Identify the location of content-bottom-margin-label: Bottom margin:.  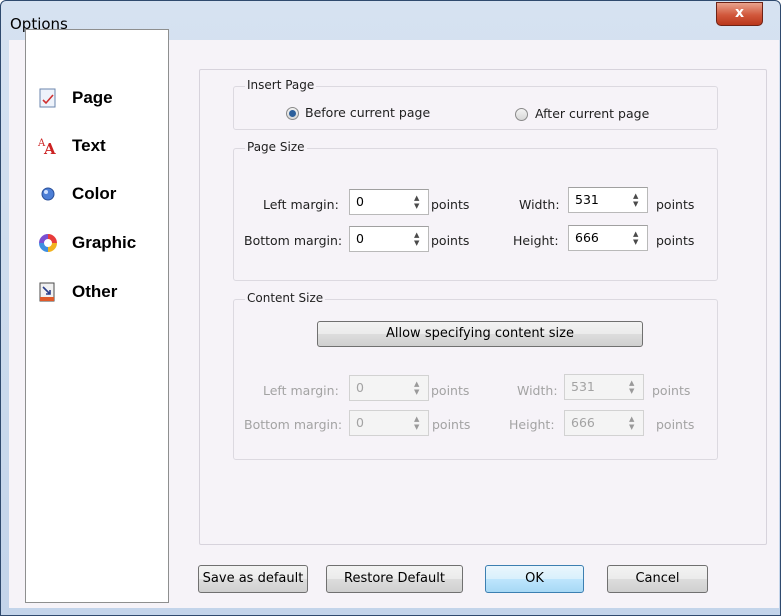
(293, 424).